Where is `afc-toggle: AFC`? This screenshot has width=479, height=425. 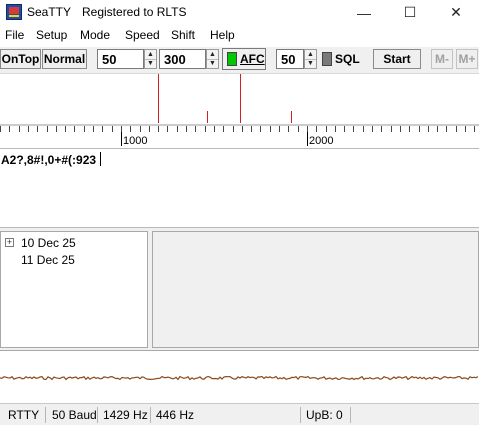
afc-toggle: AFC is located at coordinates (244, 59).